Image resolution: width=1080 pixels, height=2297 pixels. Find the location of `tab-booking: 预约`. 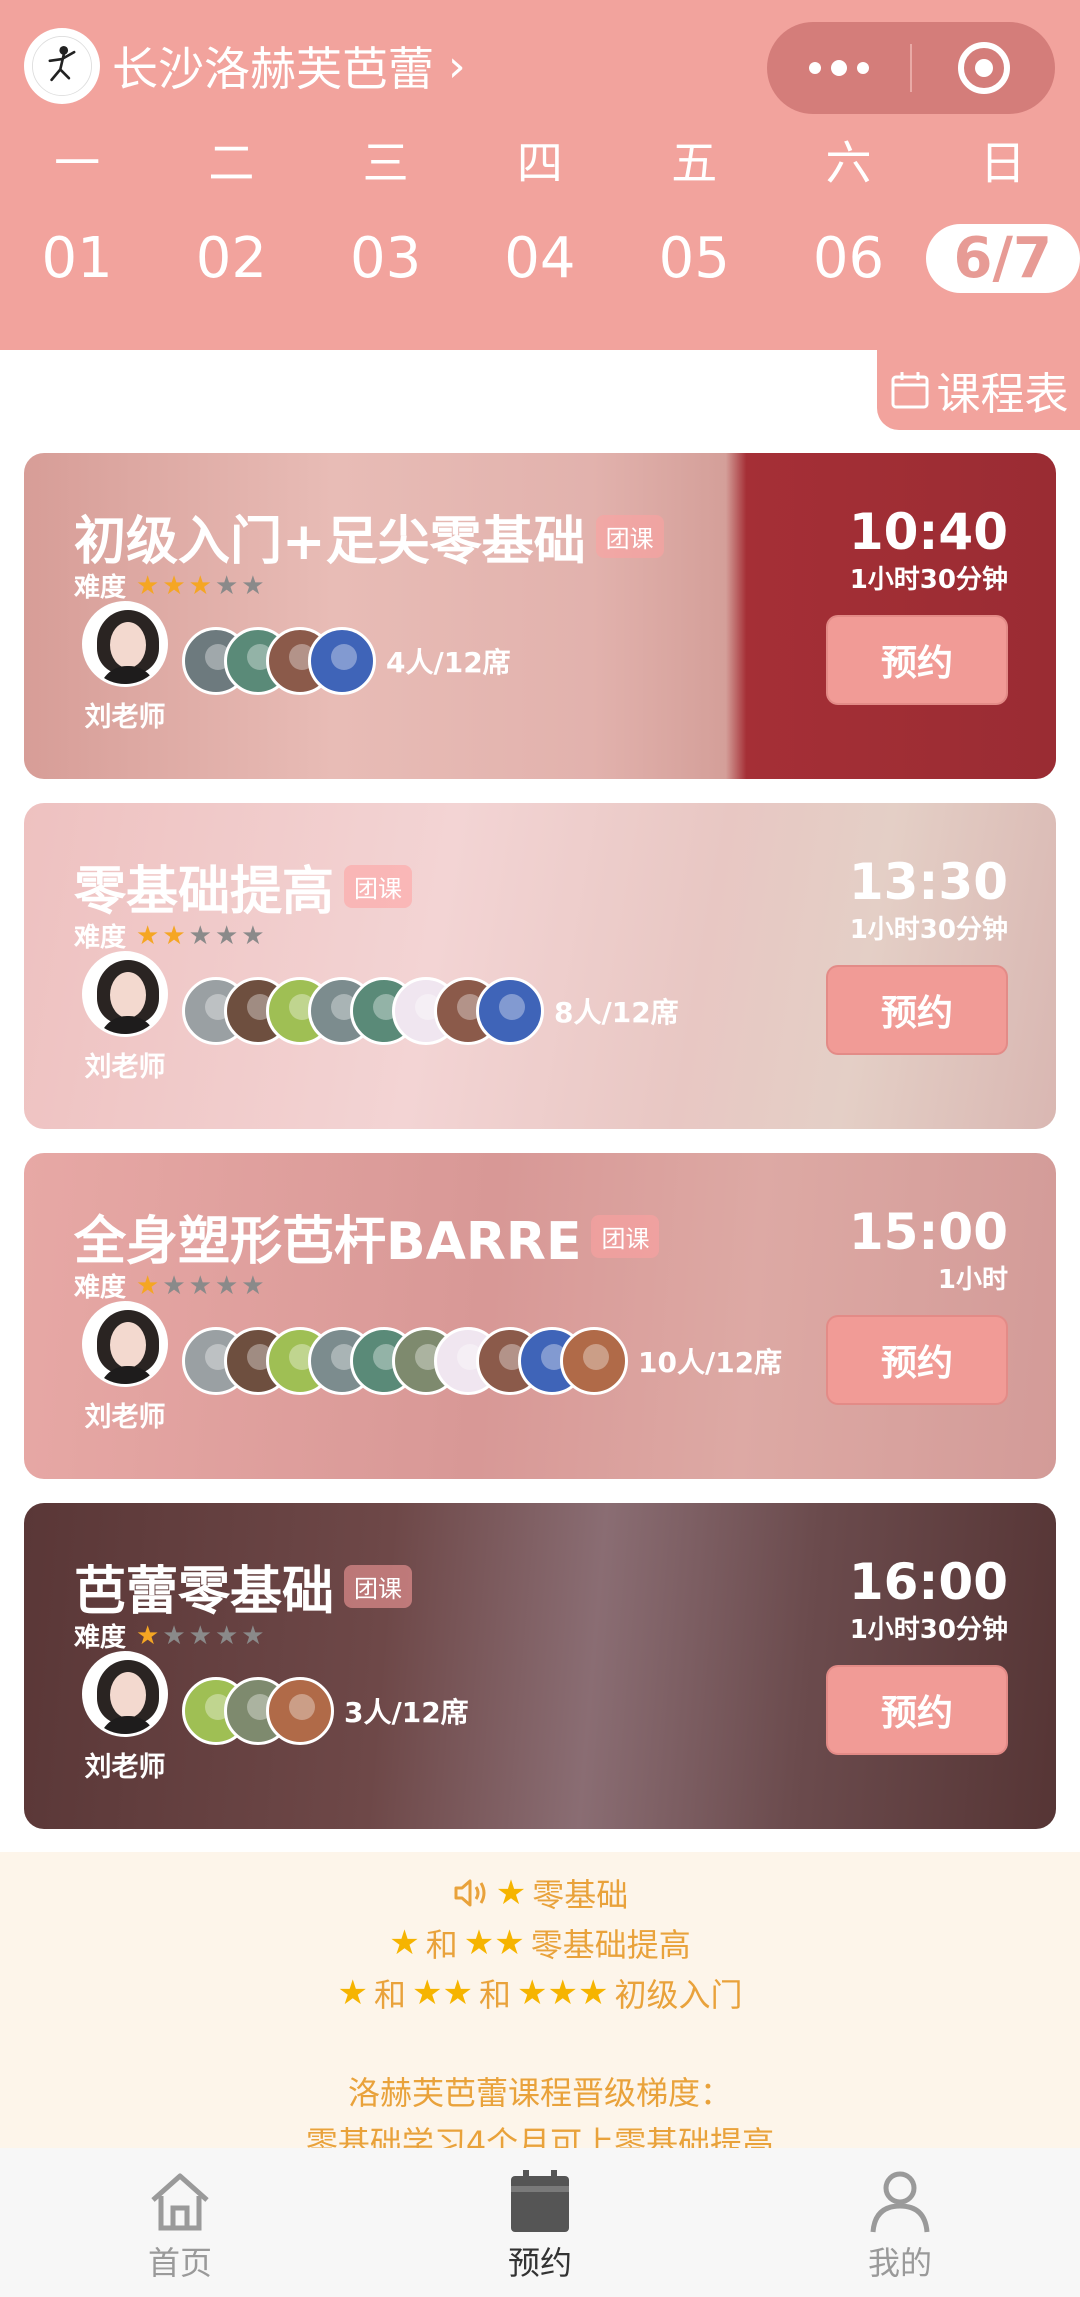

tab-booking: 预约 is located at coordinates (540, 2222).